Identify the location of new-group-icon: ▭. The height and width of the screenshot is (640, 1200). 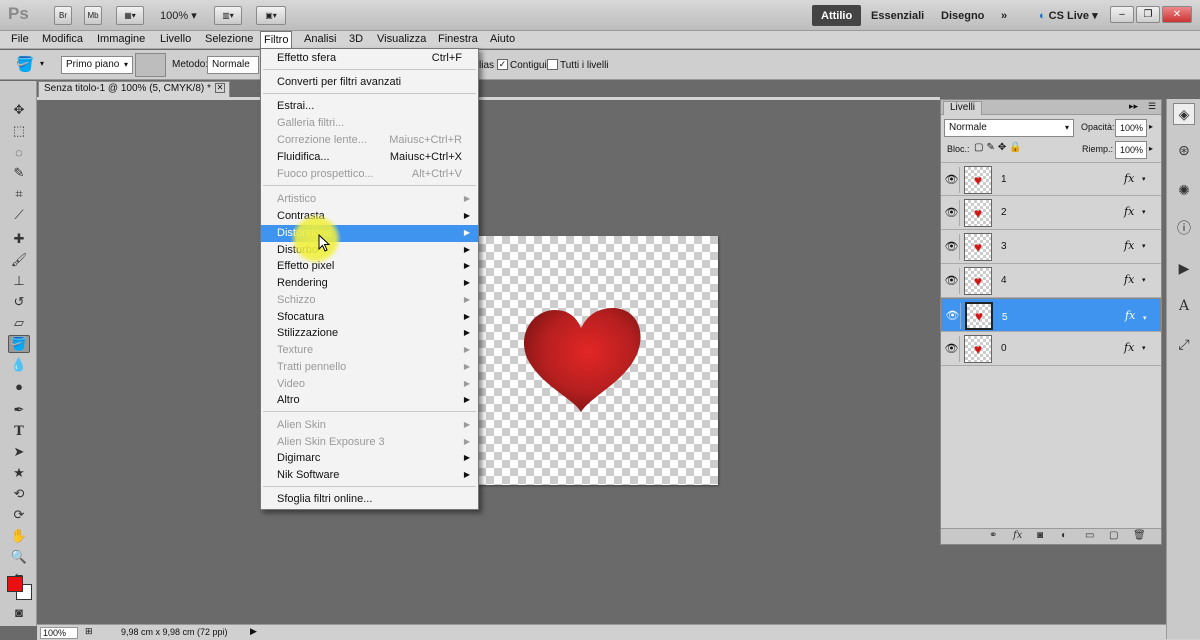
(1089, 535).